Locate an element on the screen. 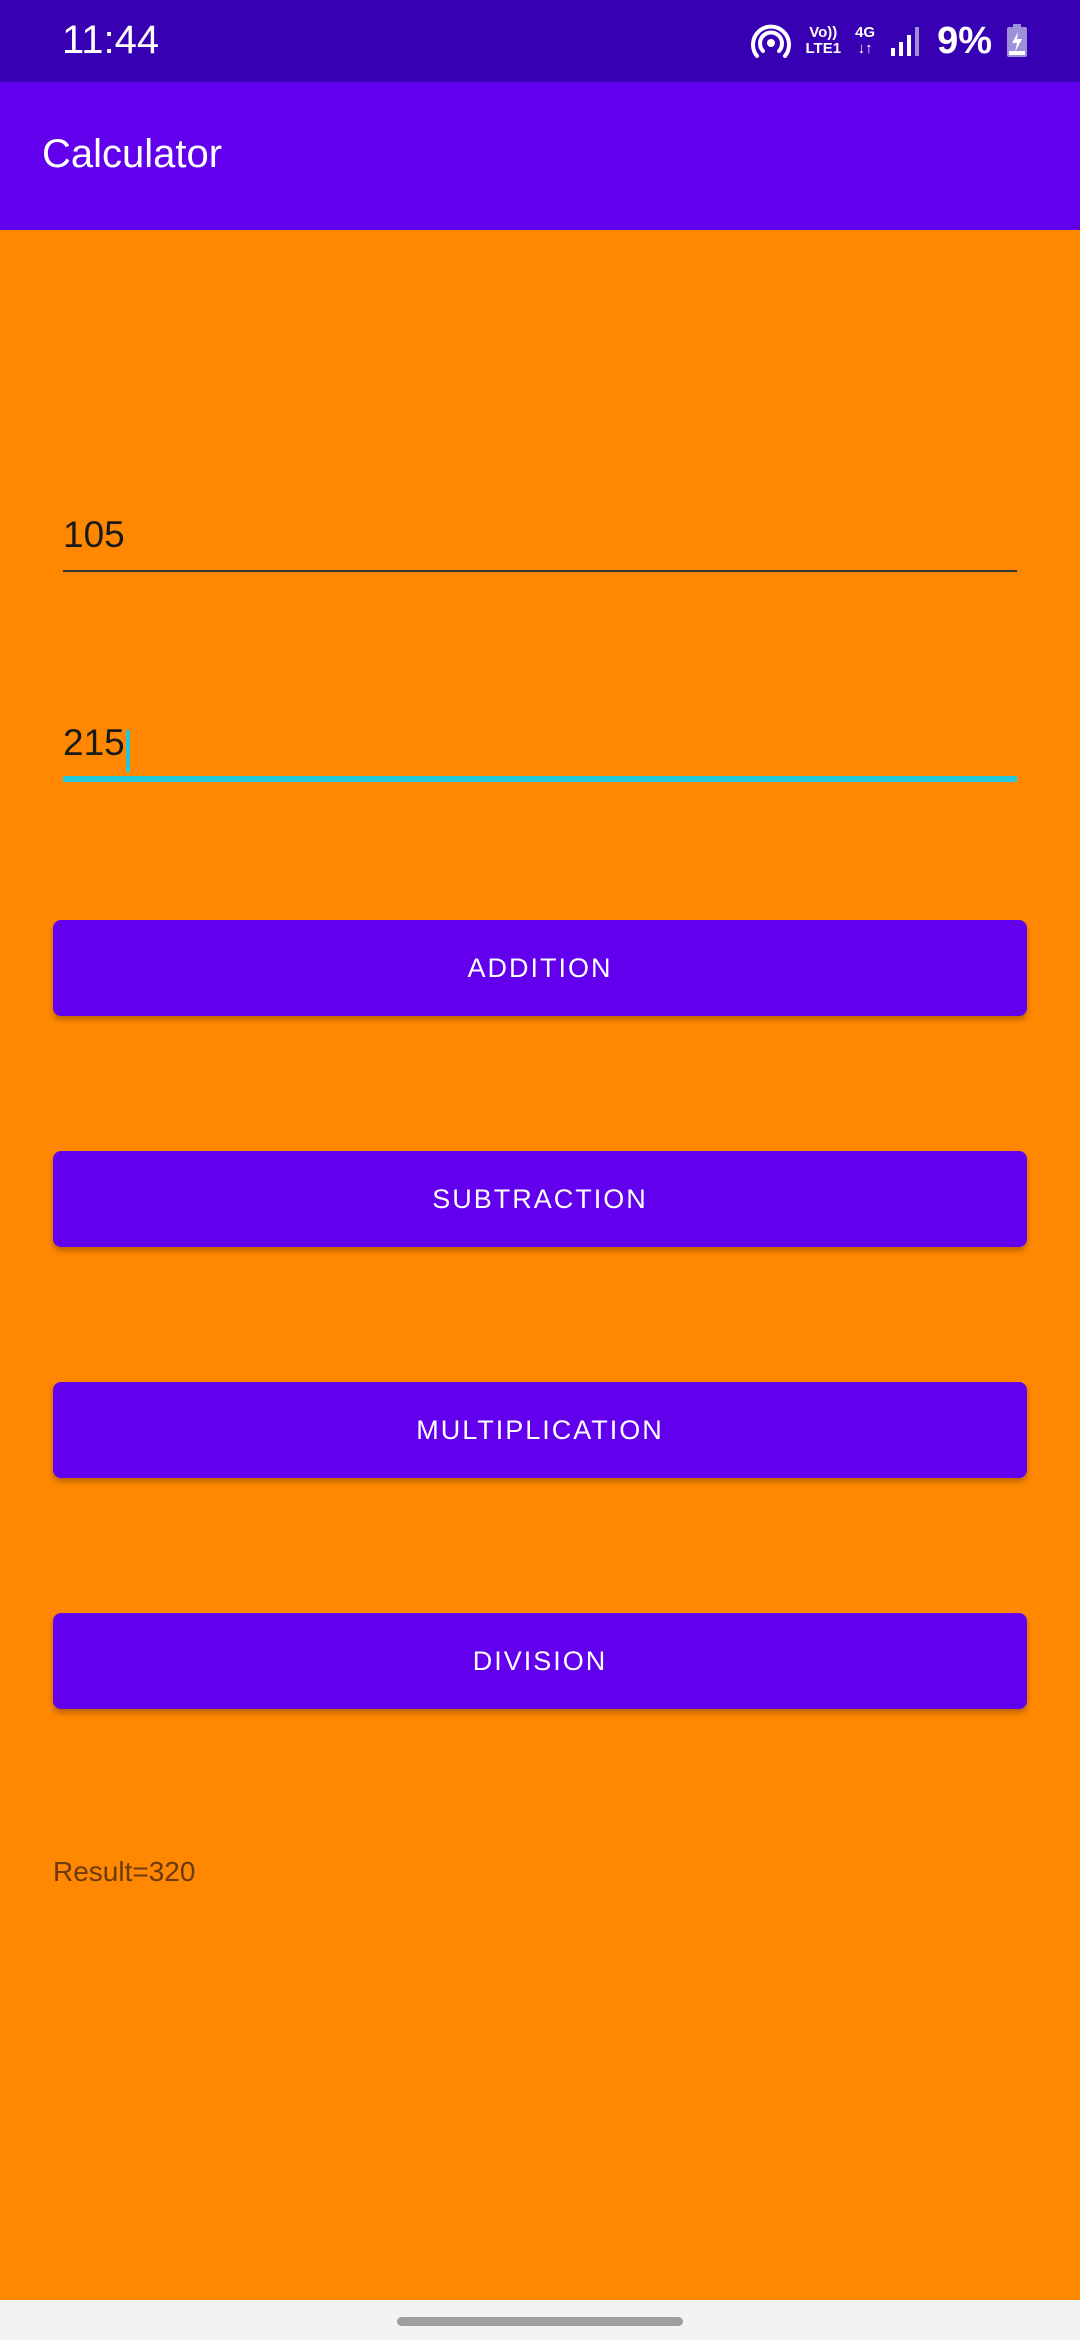 This screenshot has height=2340, width=1080. status-time: 11:44 is located at coordinates (111, 40).